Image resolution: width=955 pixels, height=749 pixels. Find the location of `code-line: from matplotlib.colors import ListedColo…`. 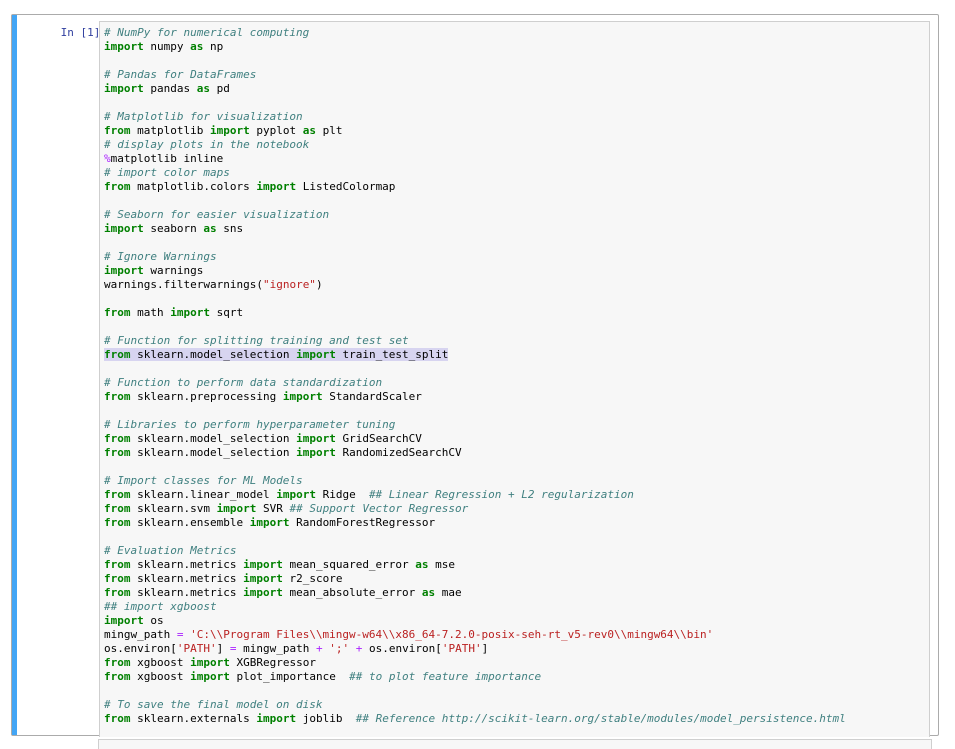

code-line: from matplotlib.colors import ListedColo… is located at coordinates (516, 187).